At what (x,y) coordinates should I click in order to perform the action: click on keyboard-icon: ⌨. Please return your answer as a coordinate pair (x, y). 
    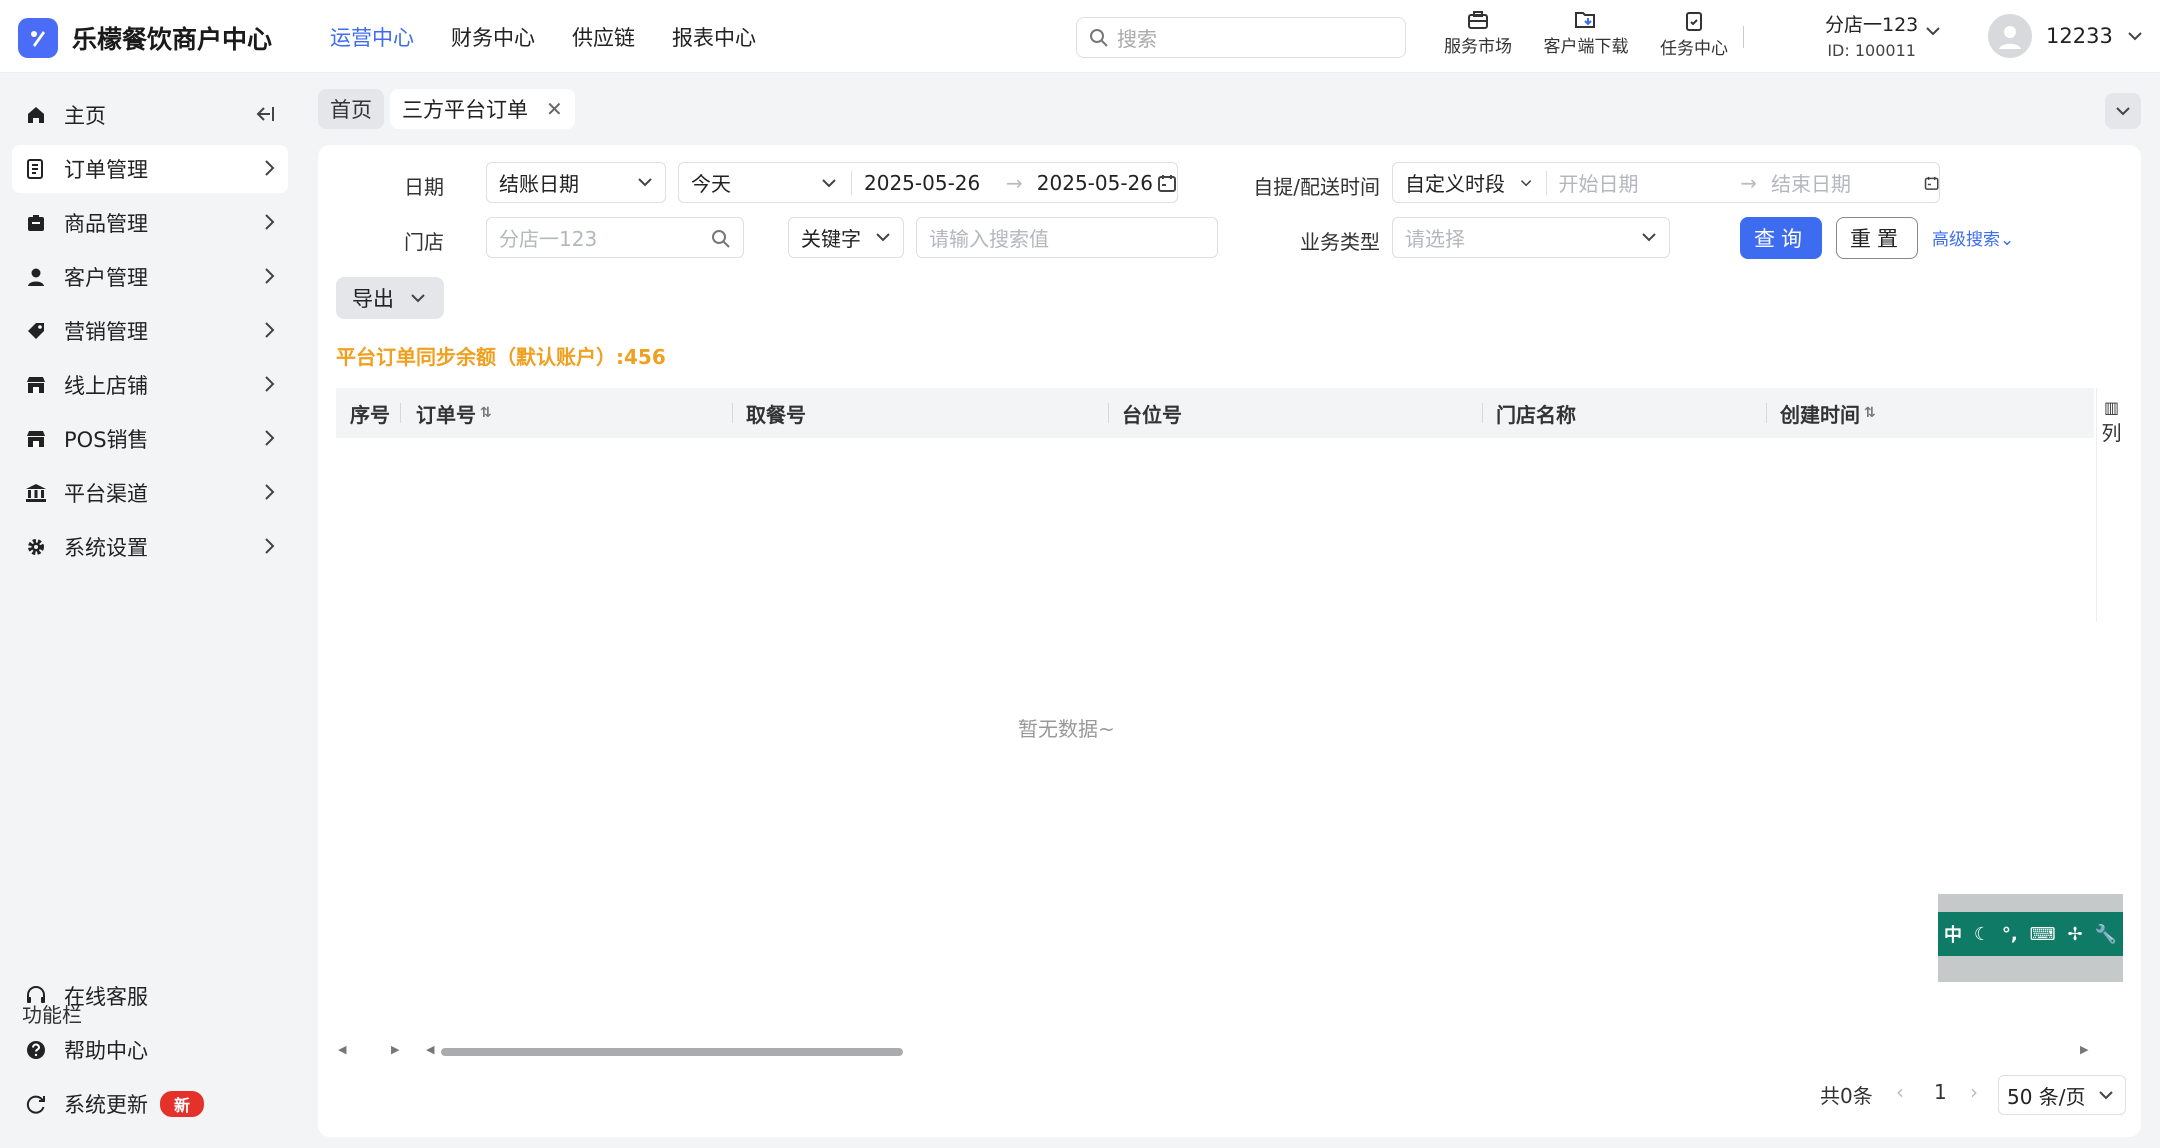
    Looking at the image, I should click on (2043, 934).